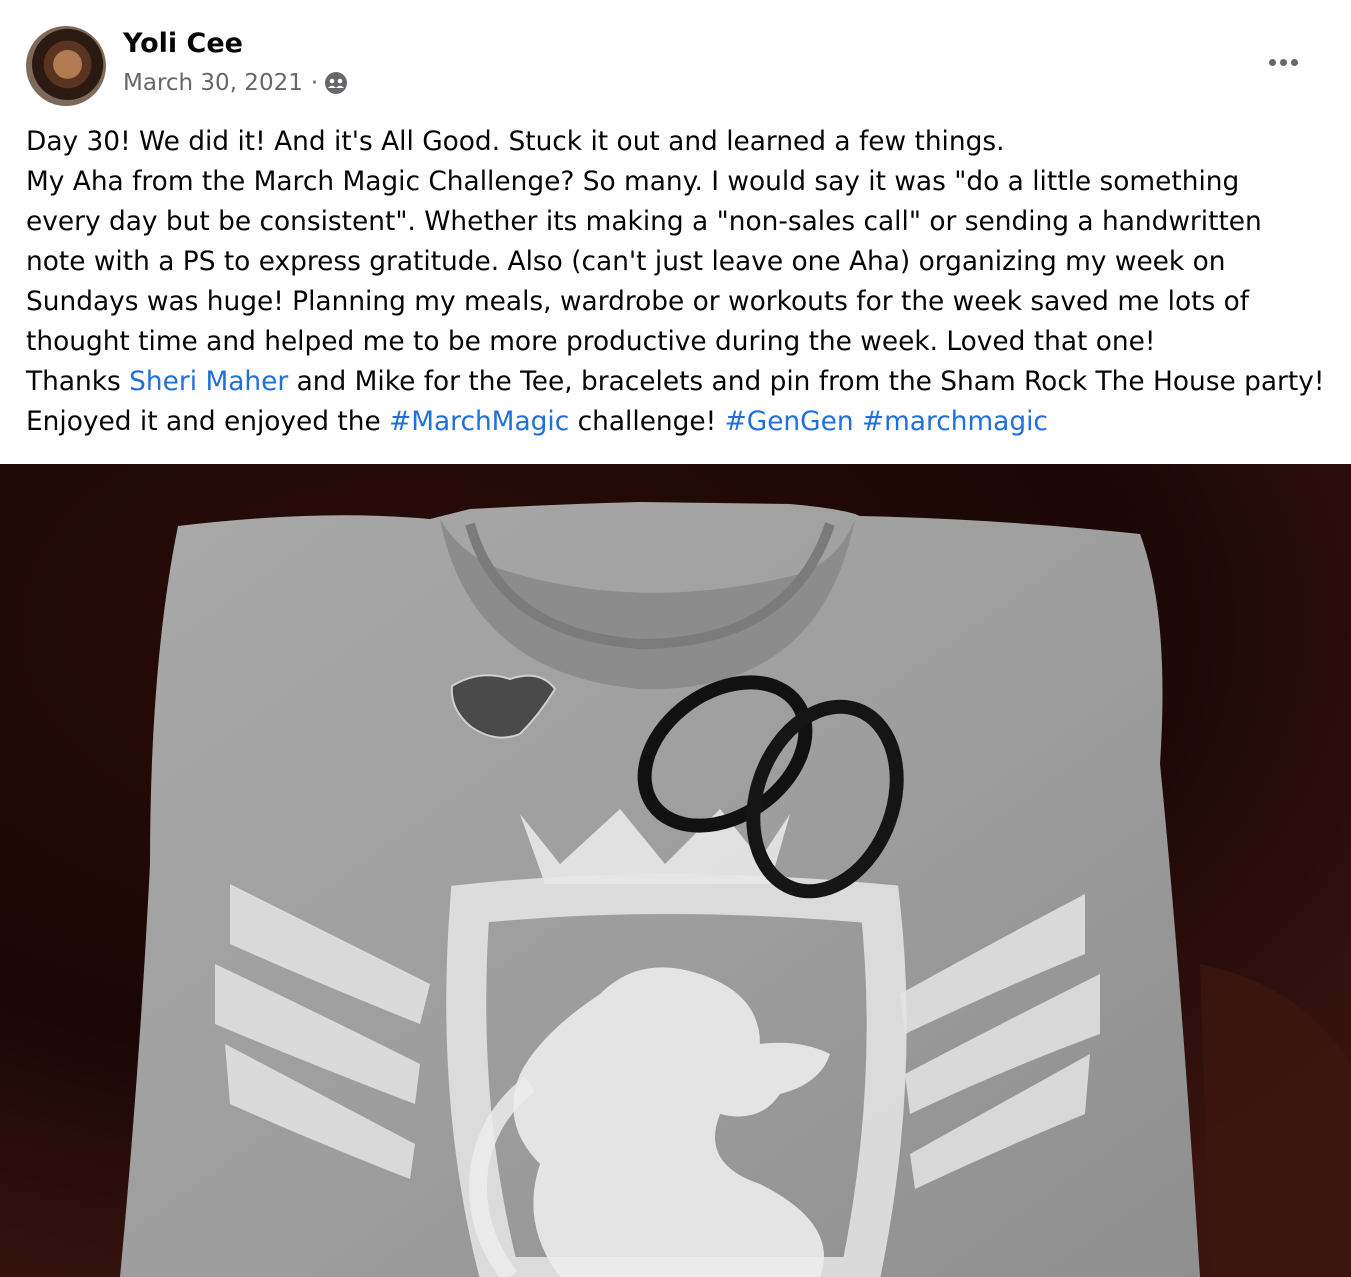 The height and width of the screenshot is (1277, 1351). Describe the element at coordinates (183, 43) in the screenshot. I see `author-name: Yoli Cee` at that location.